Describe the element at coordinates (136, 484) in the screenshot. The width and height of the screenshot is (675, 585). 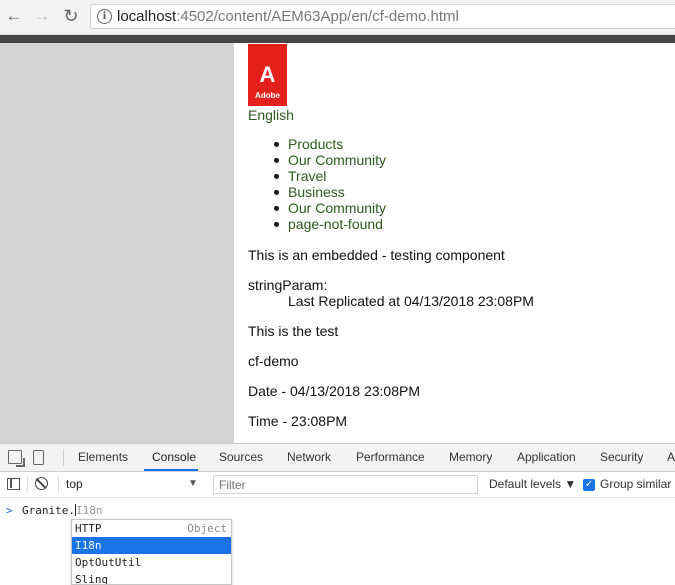
I see `context-selector: top` at that location.